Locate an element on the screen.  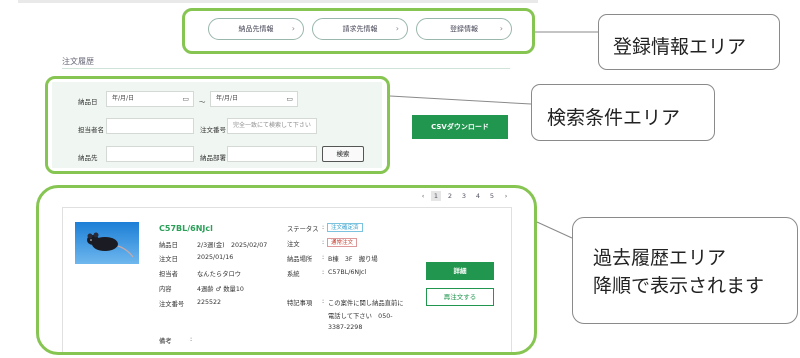
search-area-highlight is located at coordinates (217, 125).